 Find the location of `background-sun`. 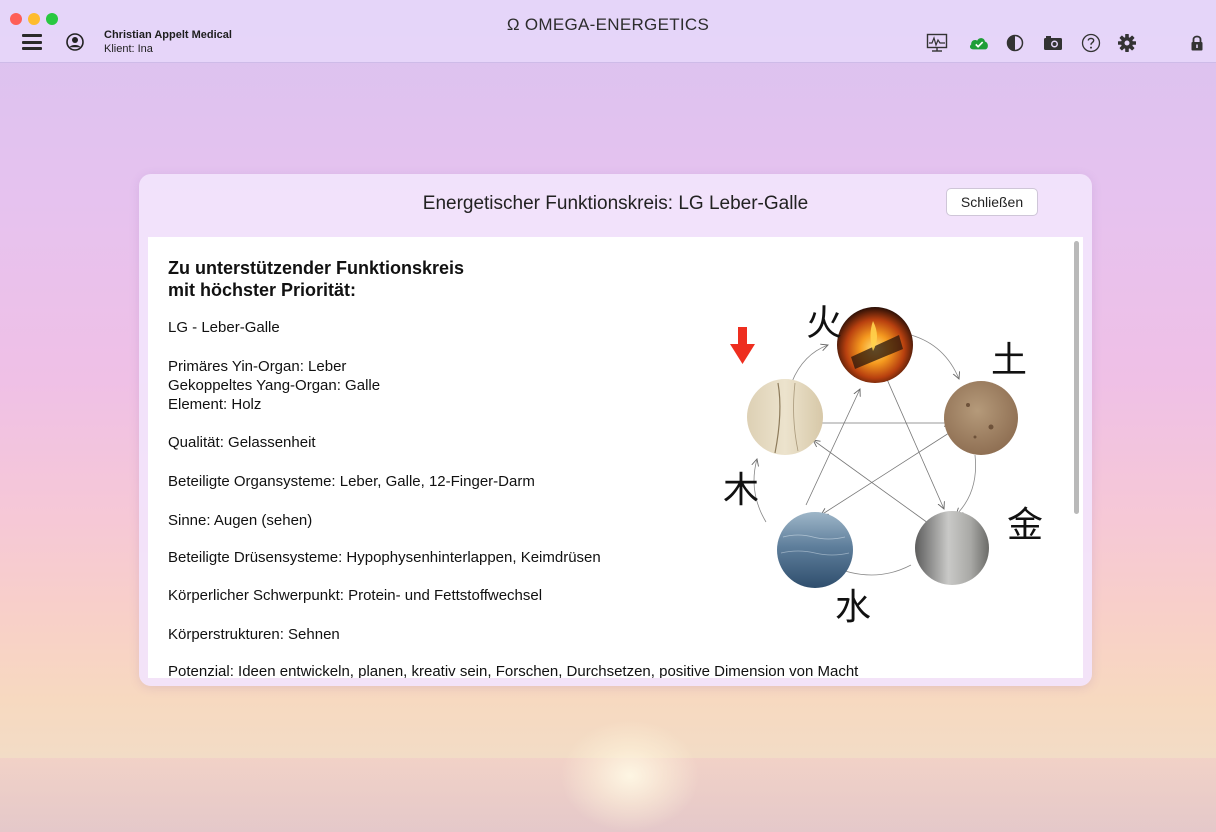

background-sun is located at coordinates (630, 776).